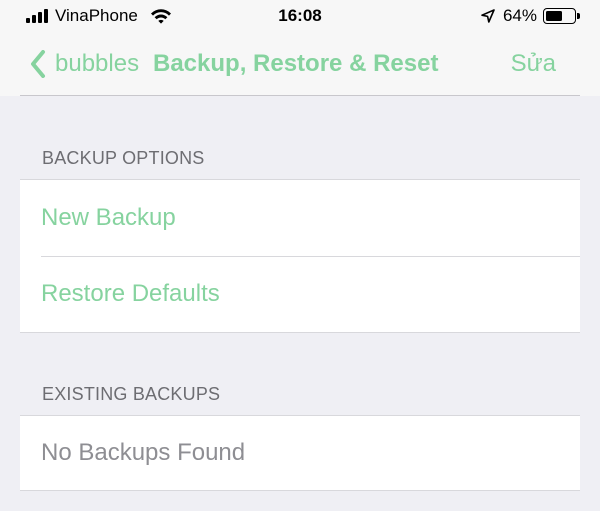  Describe the element at coordinates (300, 453) in the screenshot. I see `existing-backups-group: No Backups Found` at that location.